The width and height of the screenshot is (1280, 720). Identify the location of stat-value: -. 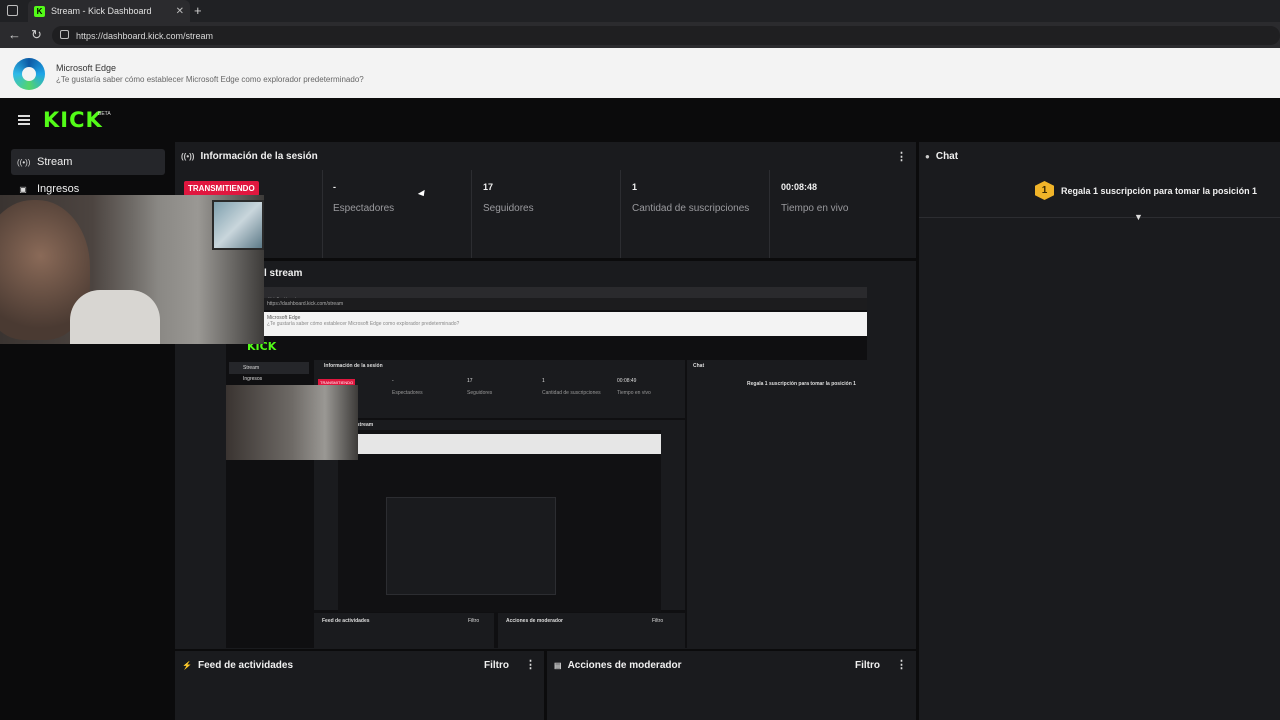
(334, 187).